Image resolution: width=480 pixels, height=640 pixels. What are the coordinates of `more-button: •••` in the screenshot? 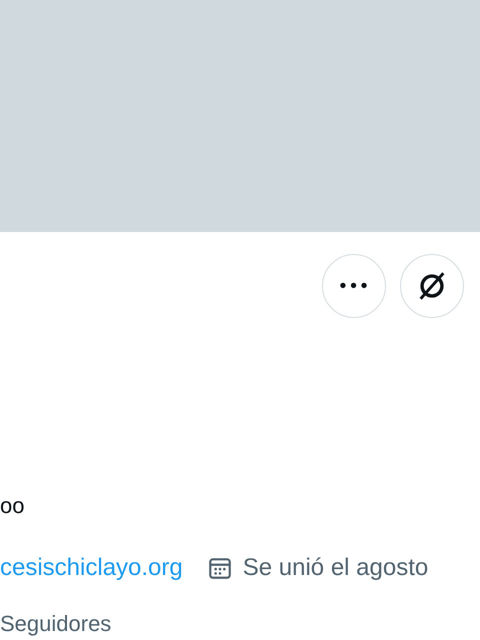 It's located at (354, 286).